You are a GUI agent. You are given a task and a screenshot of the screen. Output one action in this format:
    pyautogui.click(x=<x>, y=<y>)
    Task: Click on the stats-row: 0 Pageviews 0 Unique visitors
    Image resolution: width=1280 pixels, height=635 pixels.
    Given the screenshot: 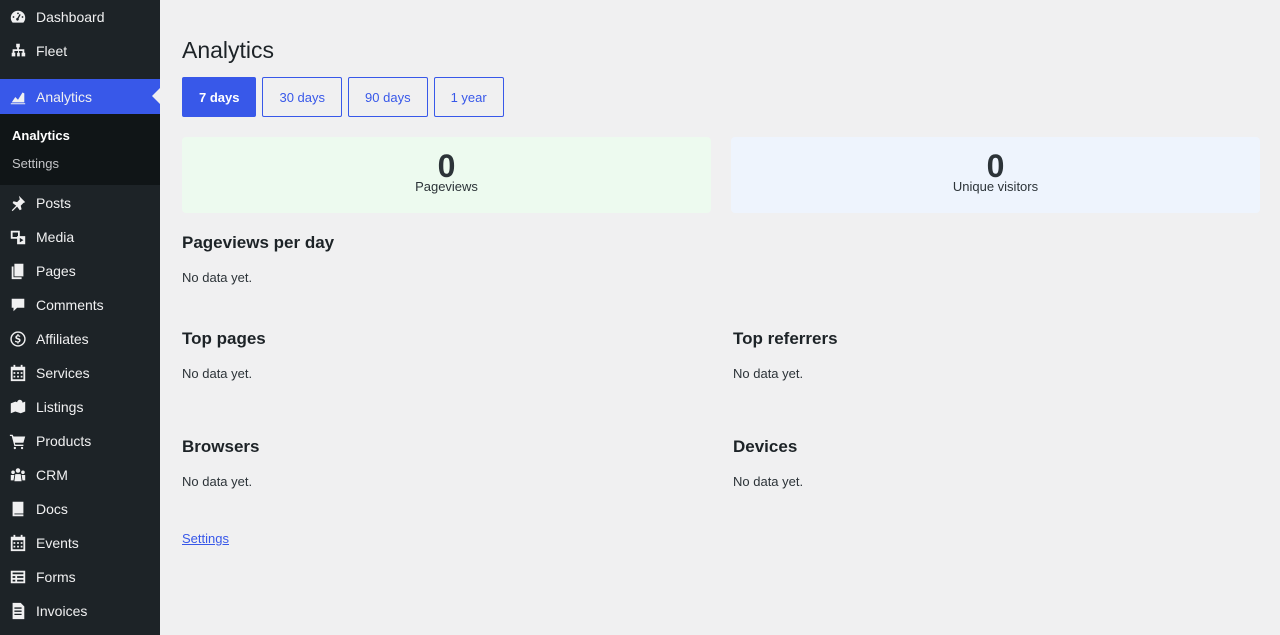 What is the action you would take?
    pyautogui.click(x=721, y=175)
    